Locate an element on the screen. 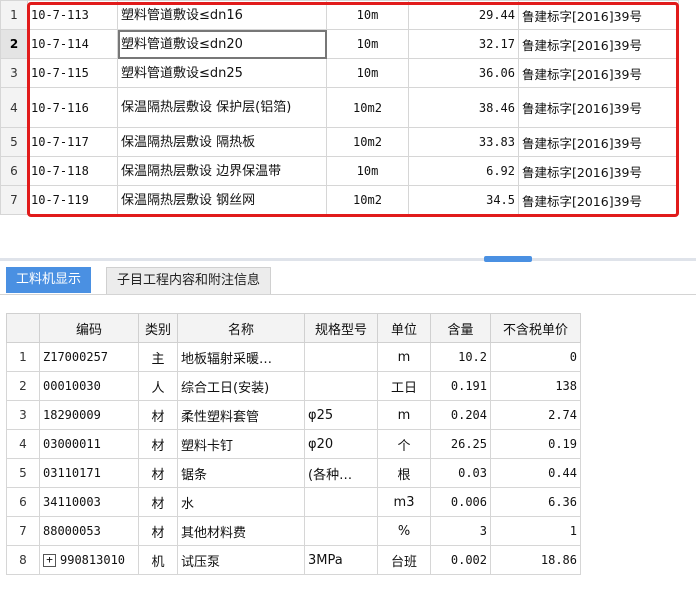  resource-type: 主 is located at coordinates (158, 357).